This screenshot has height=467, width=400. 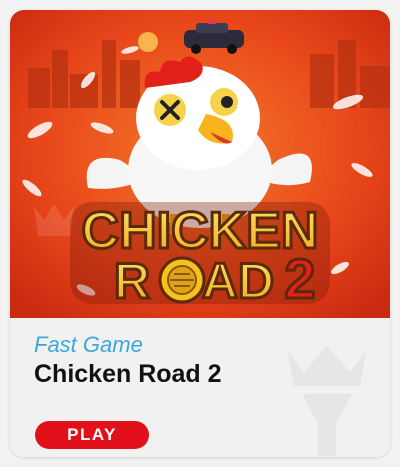 What do you see at coordinates (132, 281) in the screenshot?
I see `logo-letter-r: R` at bounding box center [132, 281].